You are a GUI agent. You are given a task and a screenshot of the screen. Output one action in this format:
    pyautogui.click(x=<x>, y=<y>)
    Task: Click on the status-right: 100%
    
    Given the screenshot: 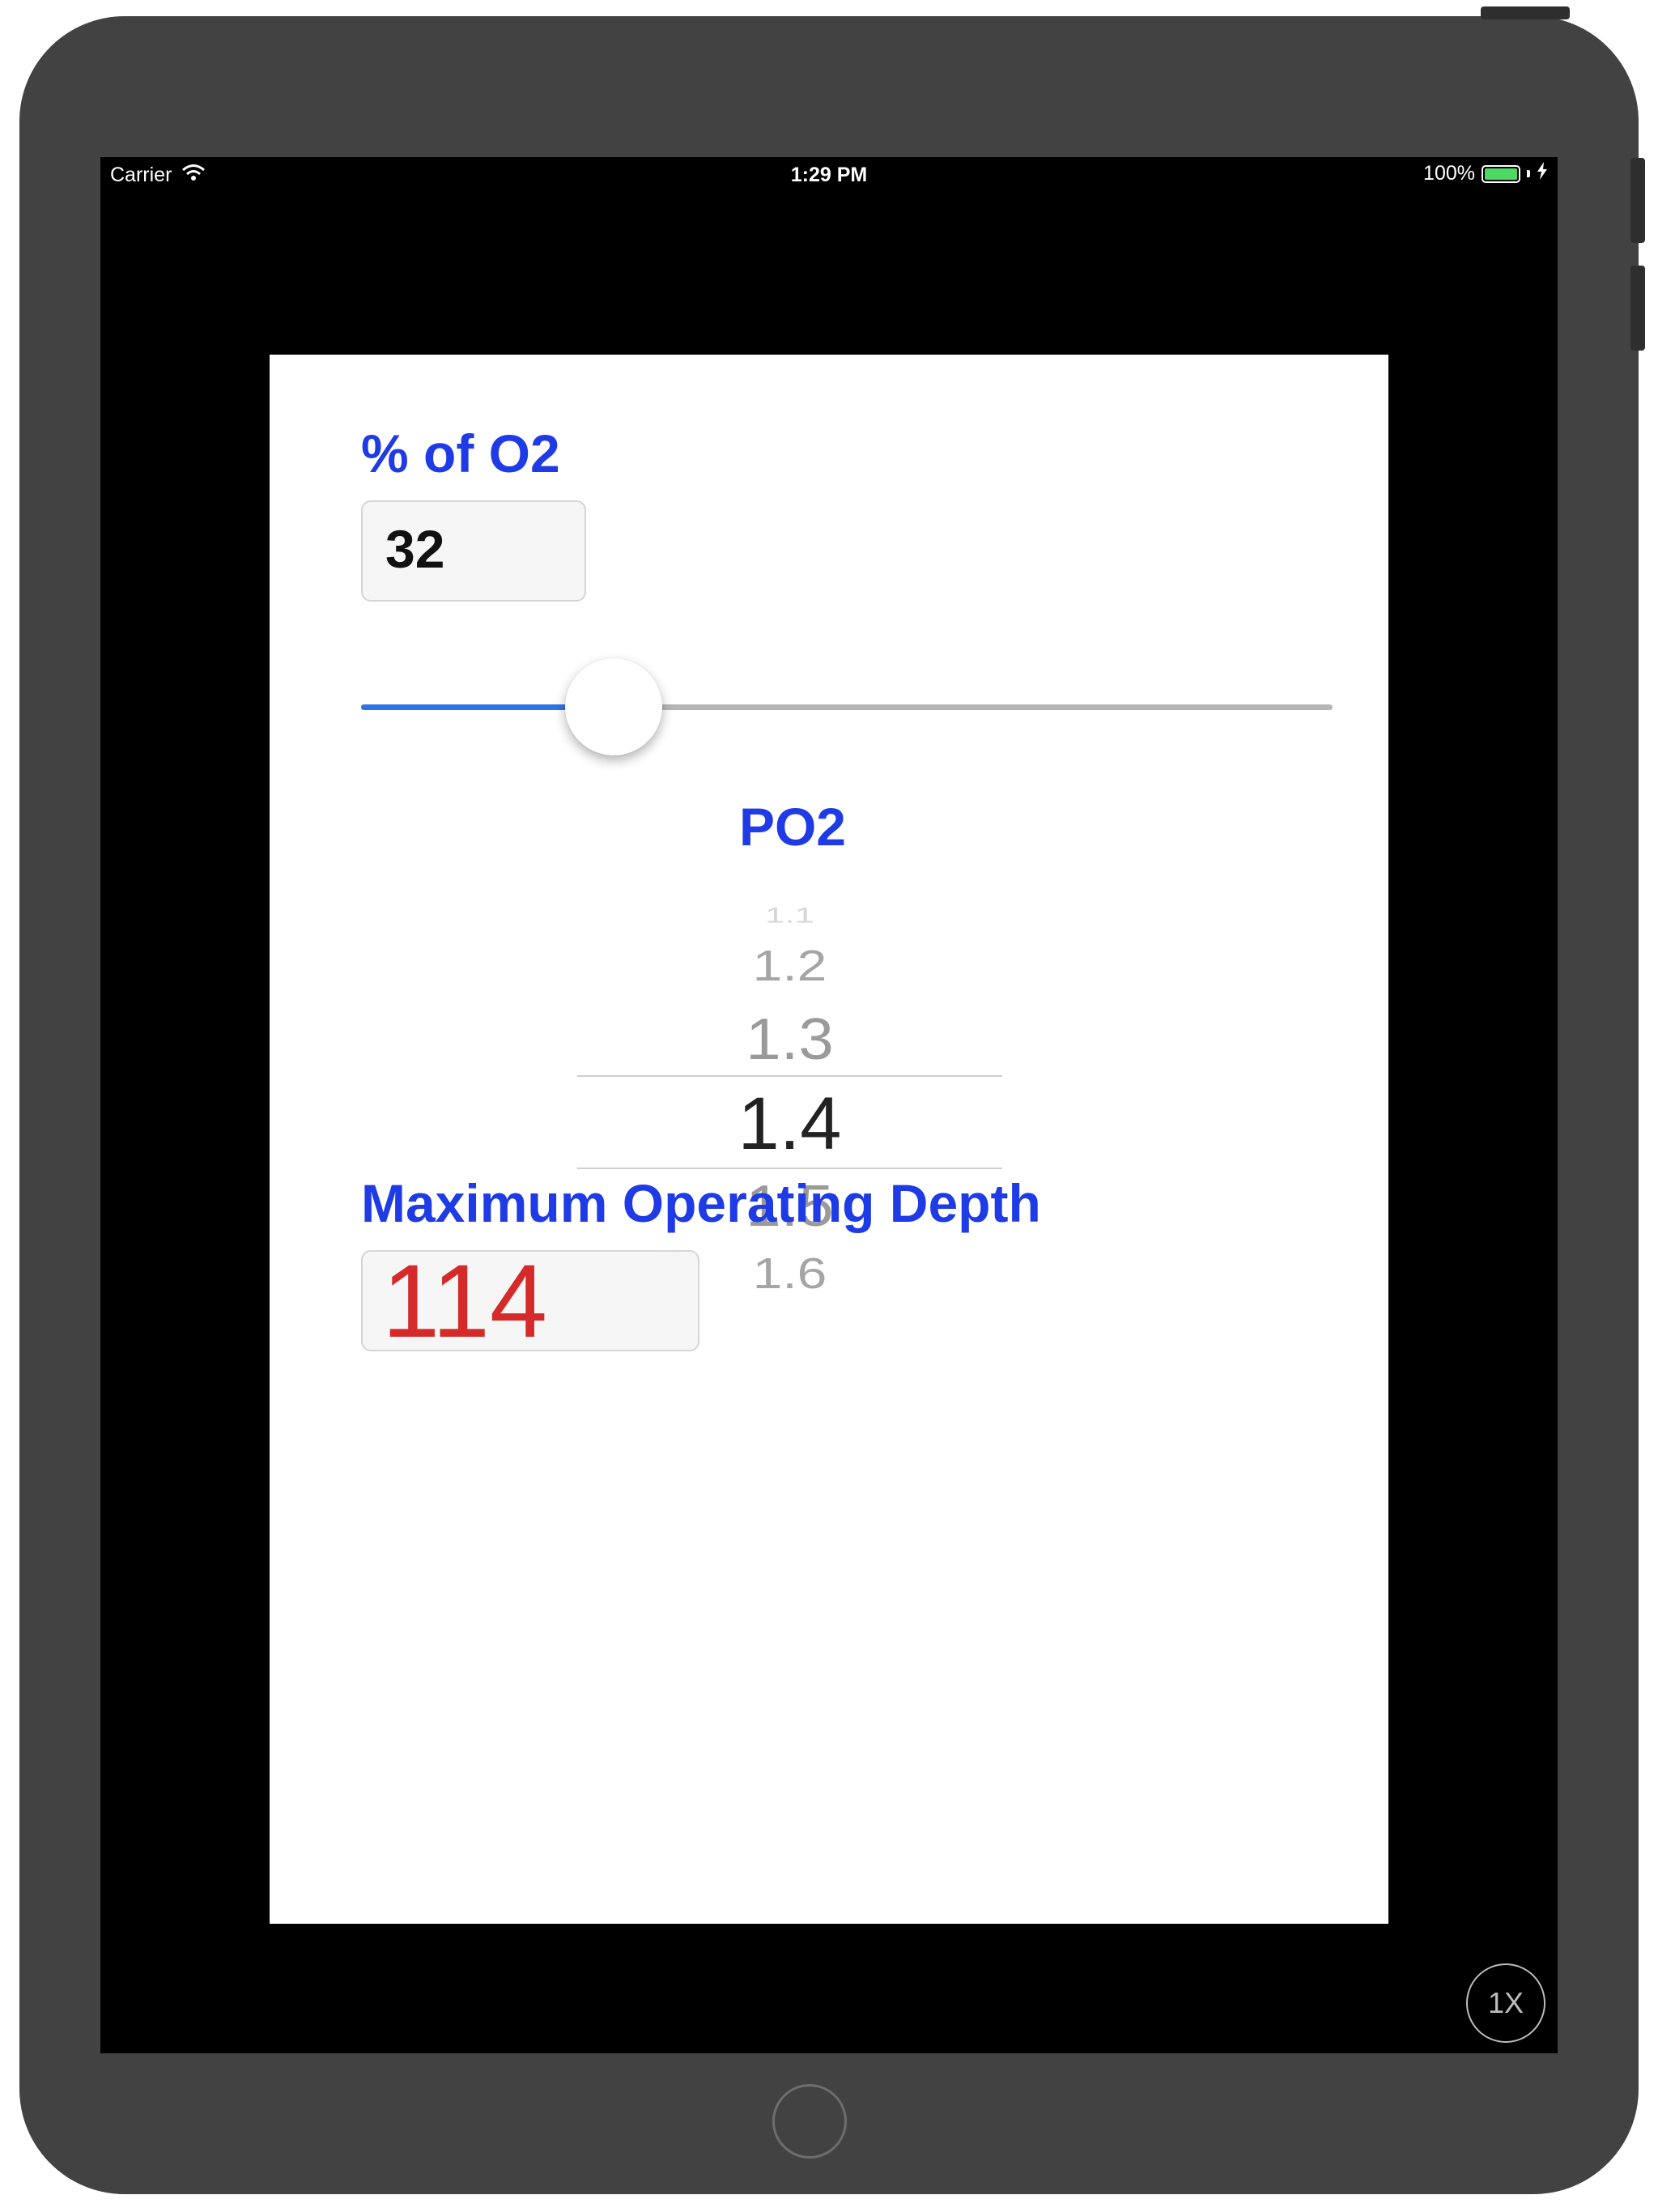 What is the action you would take?
    pyautogui.click(x=1485, y=174)
    